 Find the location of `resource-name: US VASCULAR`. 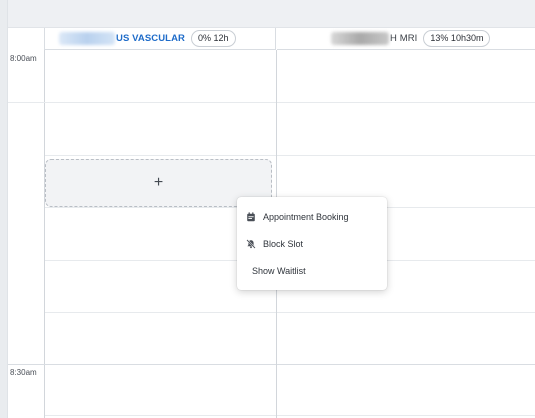

resource-name: US VASCULAR is located at coordinates (151, 38).